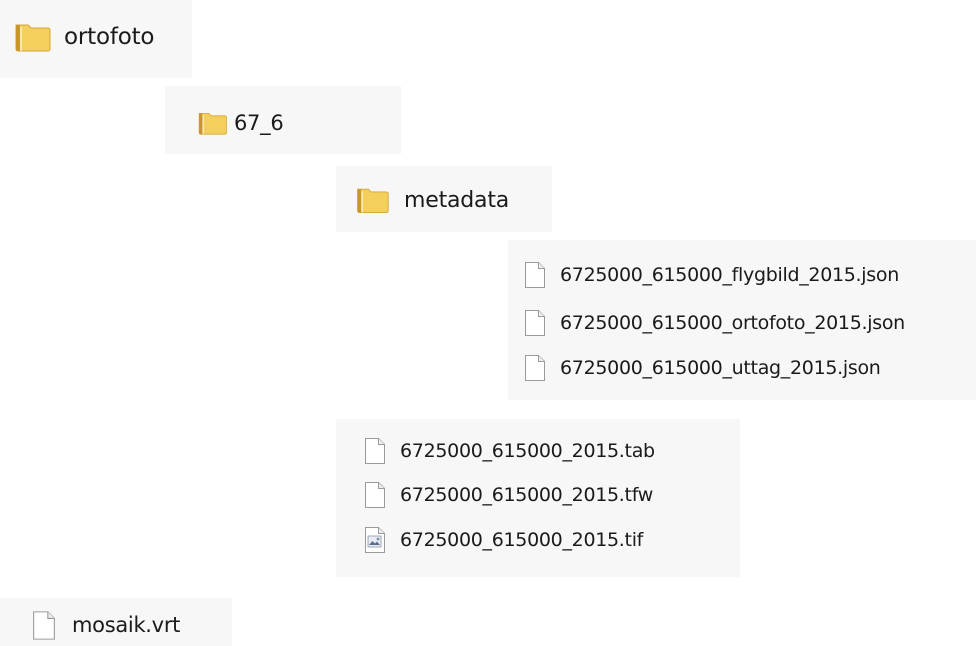 The height and width of the screenshot is (646, 976). Describe the element at coordinates (375, 540) in the screenshot. I see `image-file-icon` at that location.